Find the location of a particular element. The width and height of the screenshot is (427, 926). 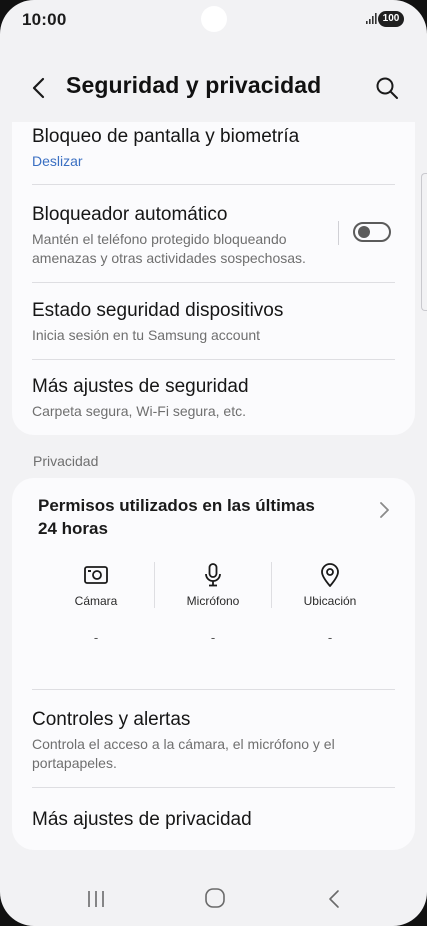

permission-label: Cámara is located at coordinates (96, 601).